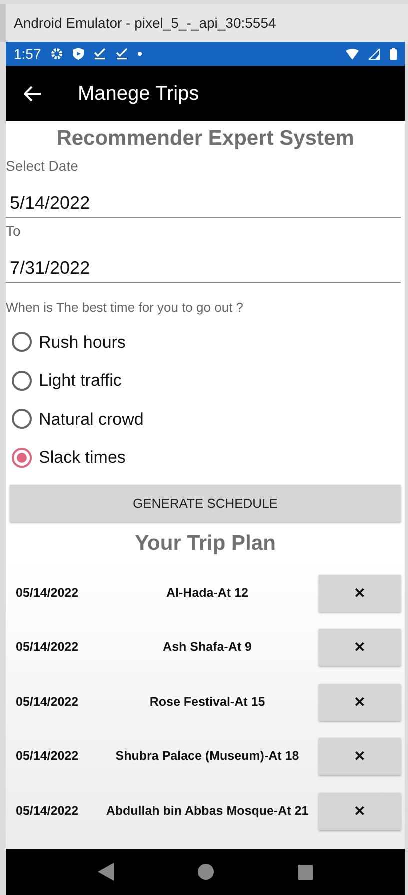 Image resolution: width=408 pixels, height=895 pixels. What do you see at coordinates (140, 54) in the screenshot?
I see `dot-icon` at bounding box center [140, 54].